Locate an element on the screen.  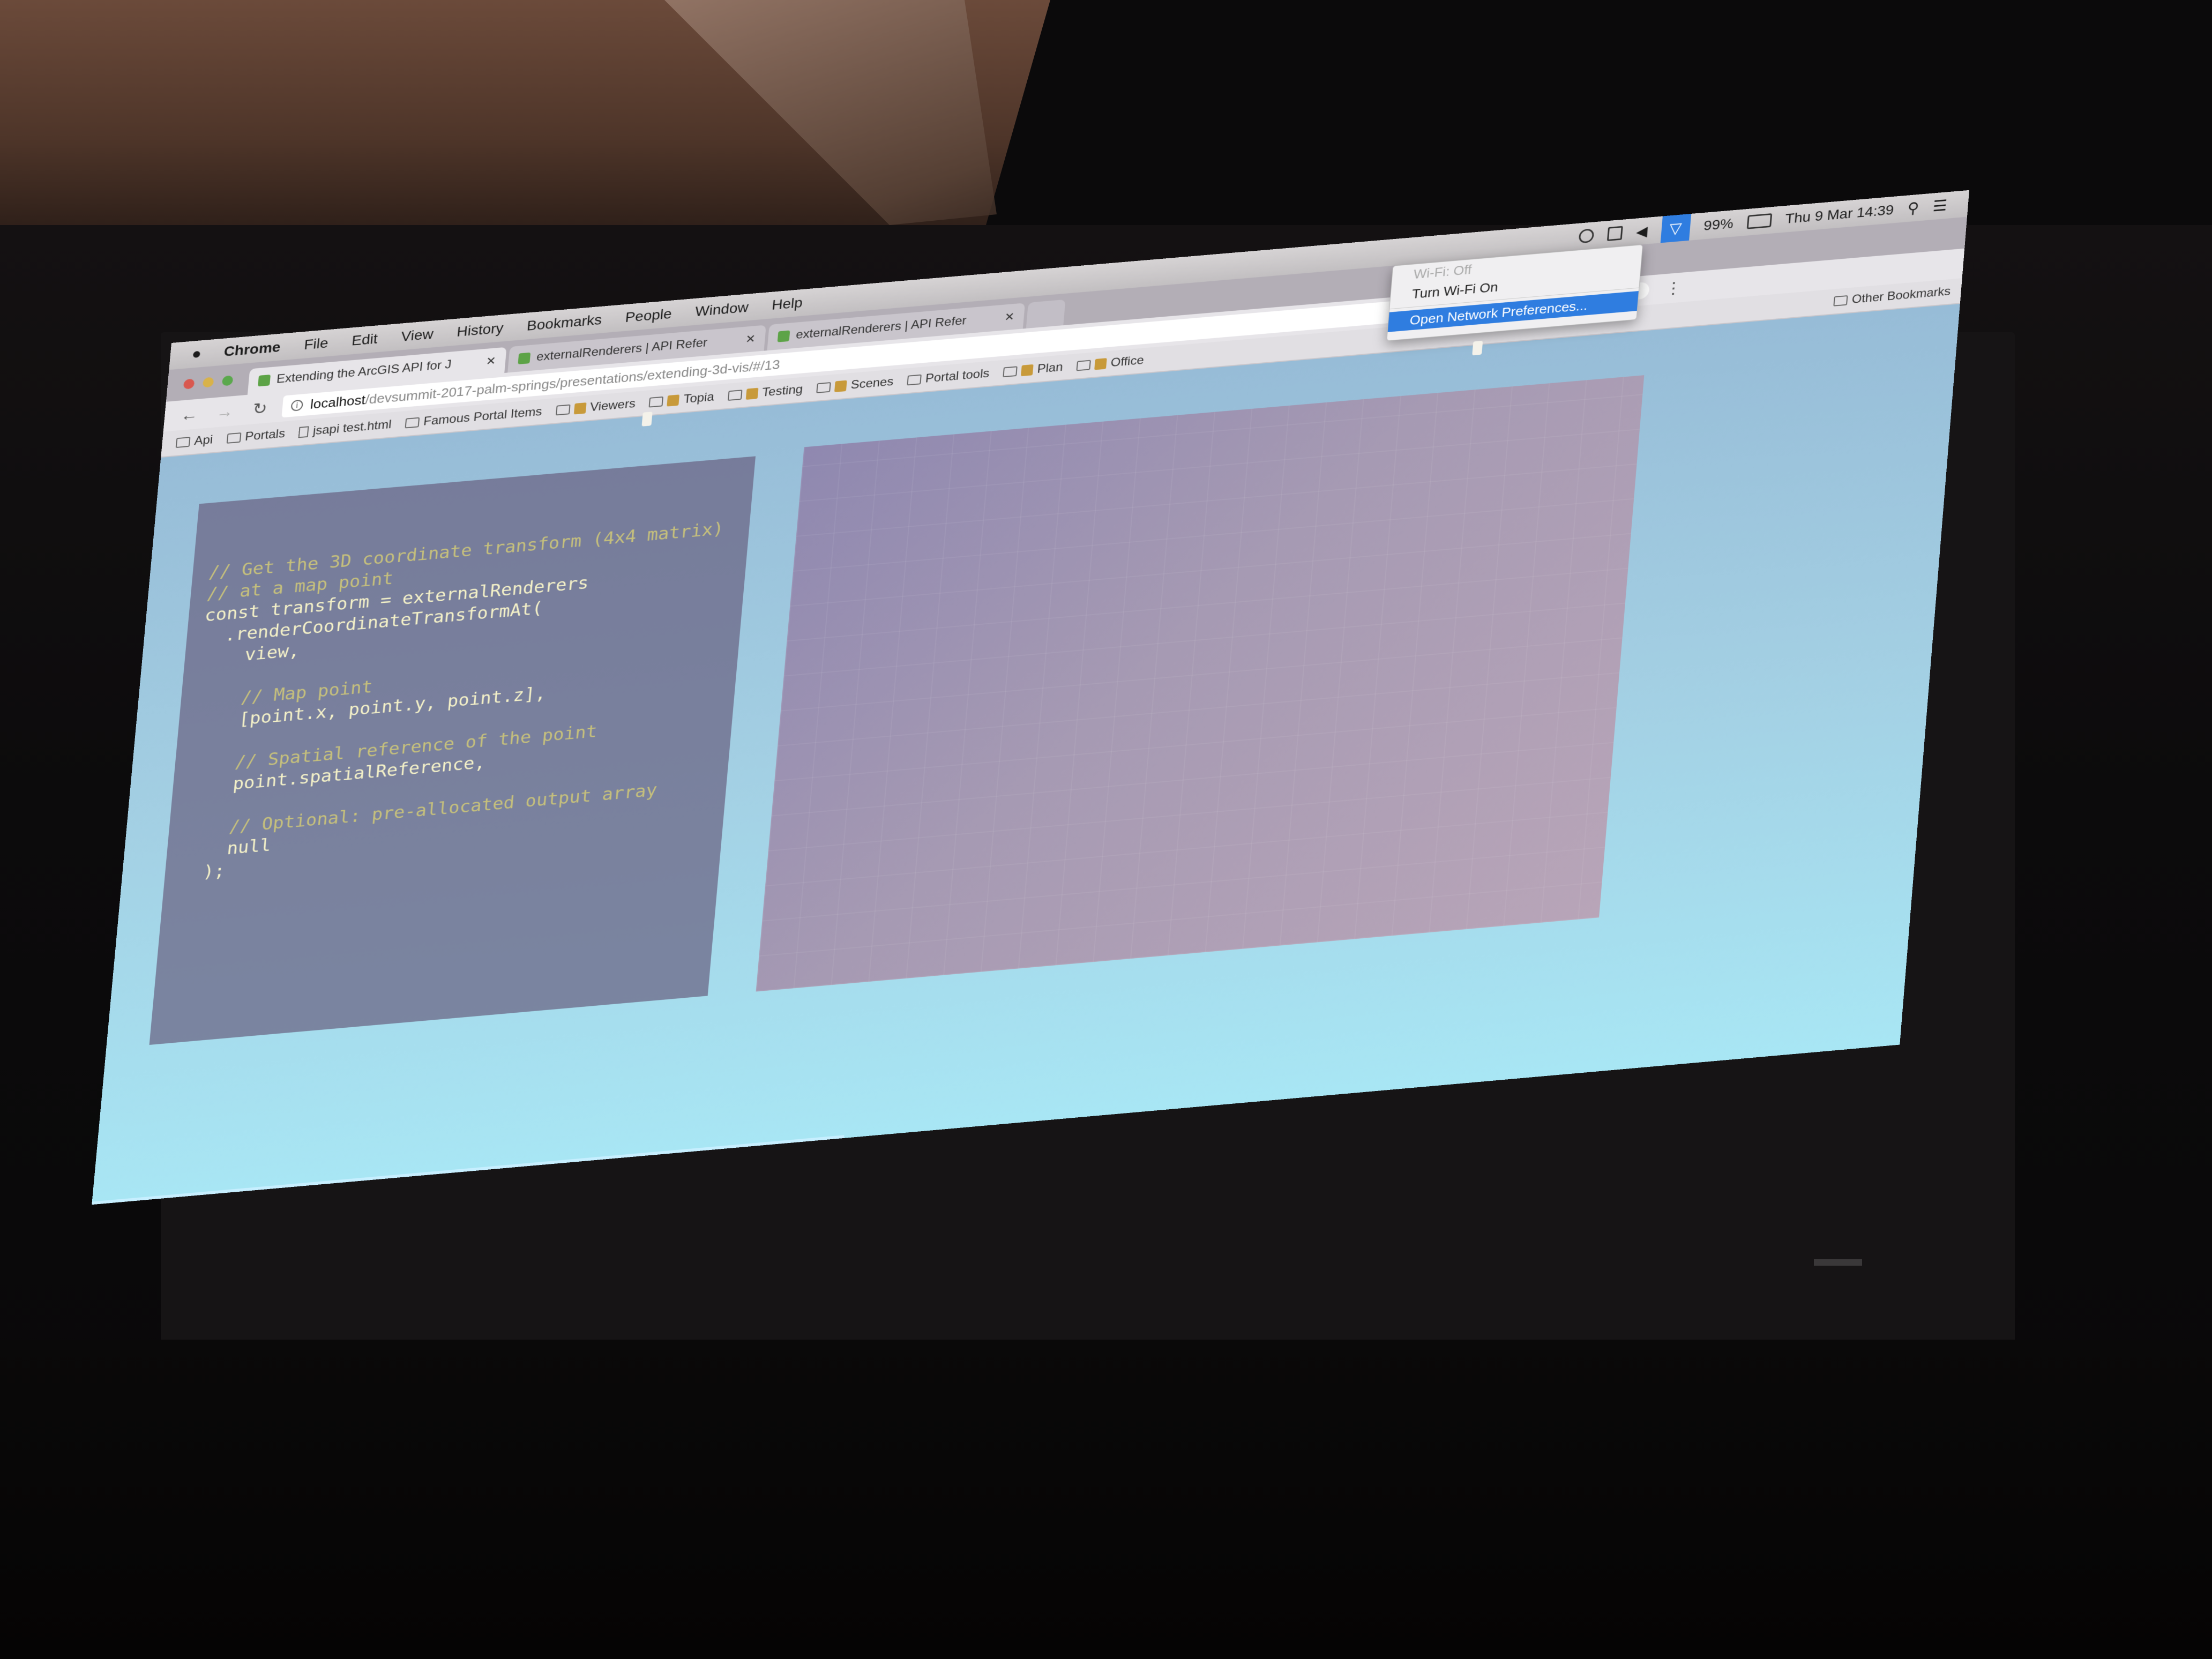
menu-chrome: Chrome is located at coordinates (252, 349).